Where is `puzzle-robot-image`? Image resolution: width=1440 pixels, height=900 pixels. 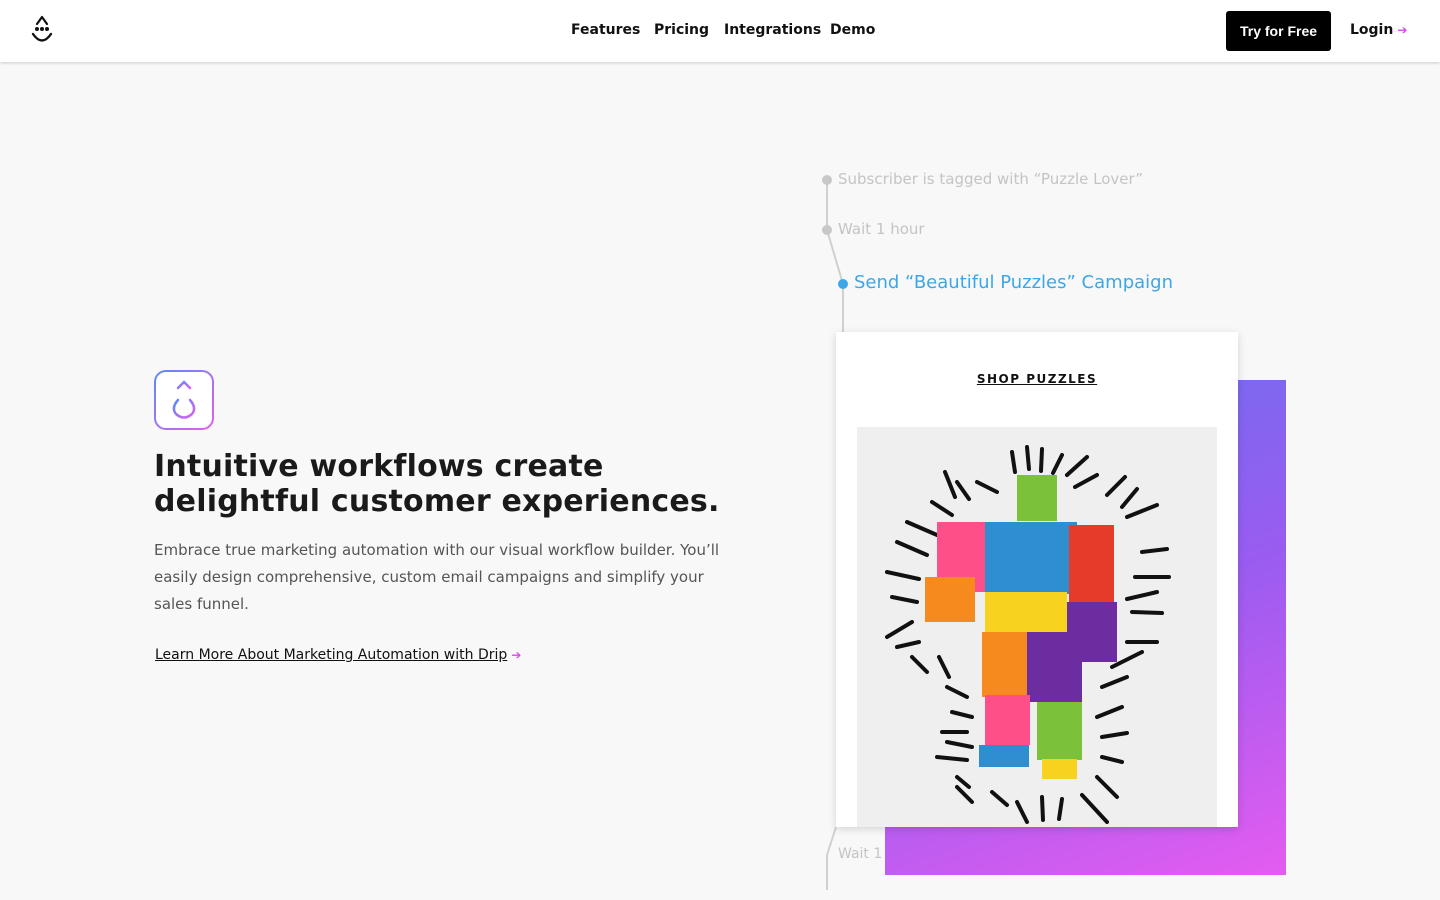
puzzle-robot-image is located at coordinates (1037, 627).